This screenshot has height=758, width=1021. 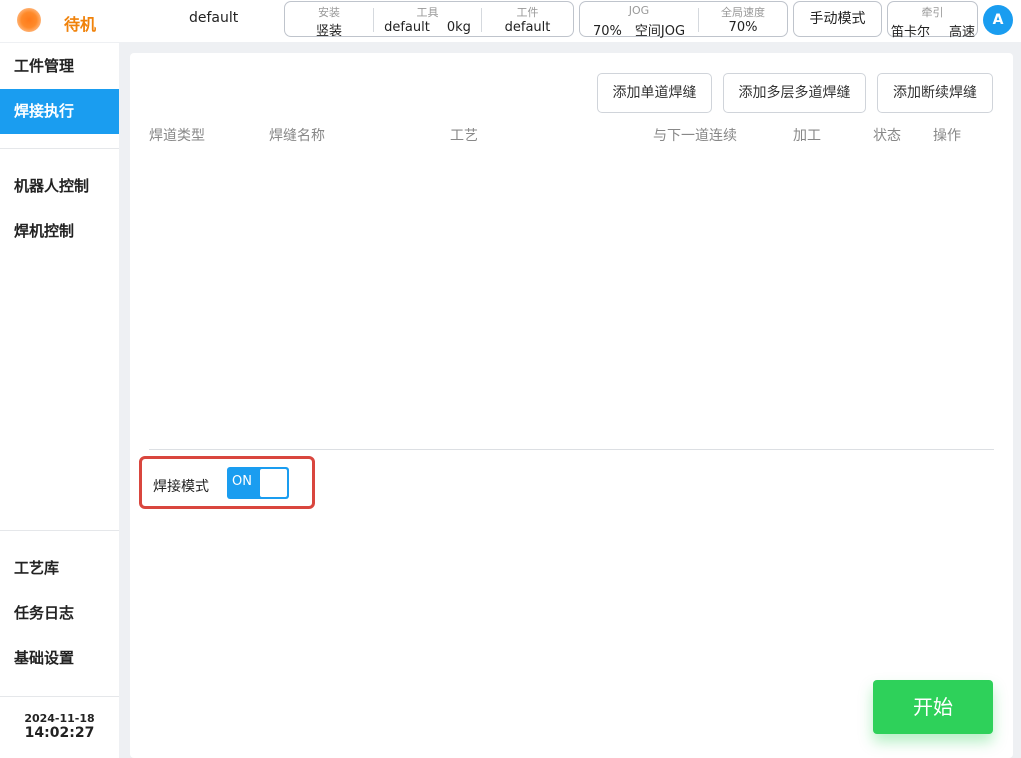 I want to click on tool-value: default 0kg, so click(x=427, y=27).